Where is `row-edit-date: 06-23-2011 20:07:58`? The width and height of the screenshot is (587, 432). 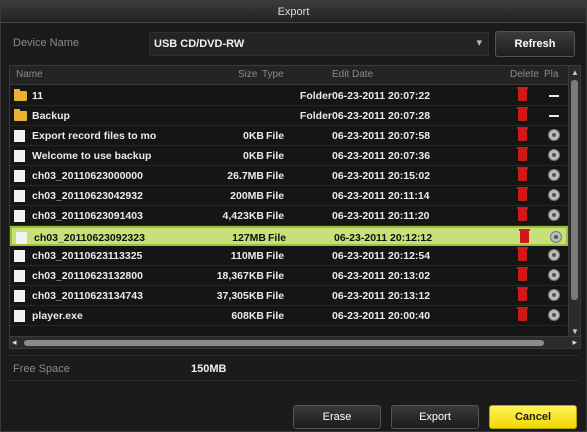 row-edit-date: 06-23-2011 20:07:58 is located at coordinates (381, 136).